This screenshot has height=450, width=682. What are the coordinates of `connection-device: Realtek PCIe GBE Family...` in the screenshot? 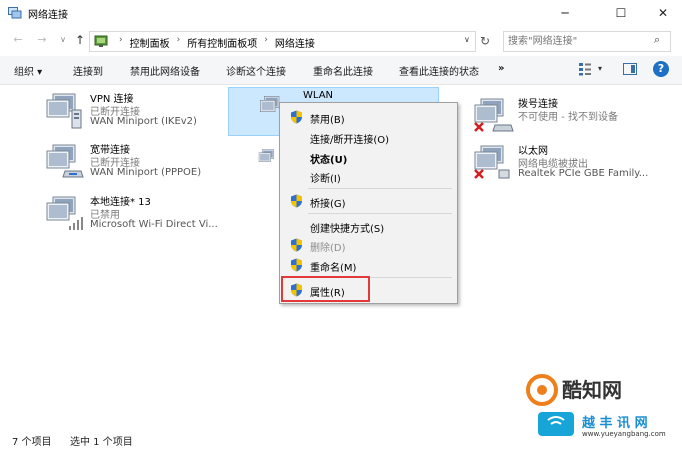 It's located at (583, 173).